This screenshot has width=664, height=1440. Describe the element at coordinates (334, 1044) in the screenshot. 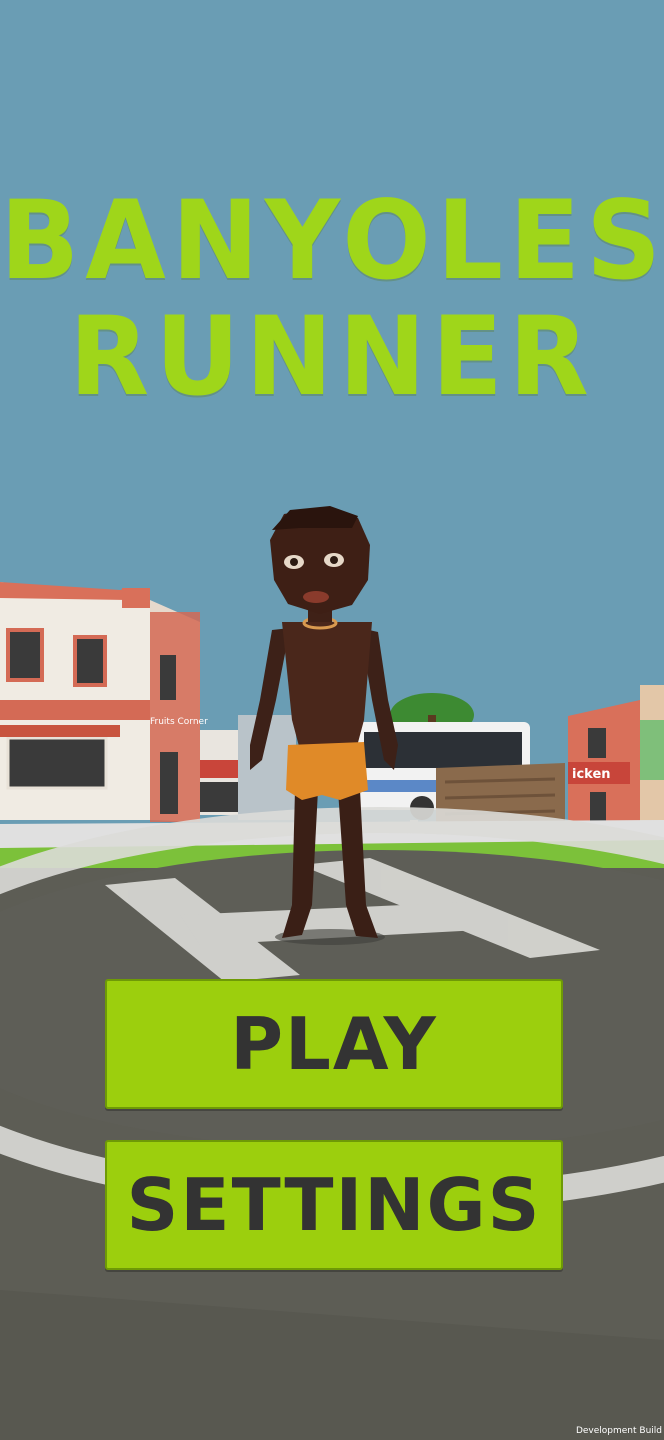

I see `play-button: PLAY` at that location.